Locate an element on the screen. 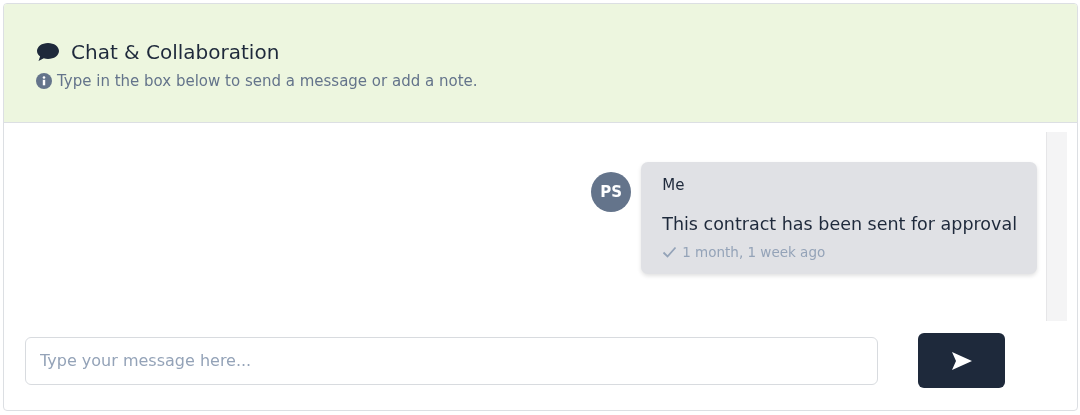 The width and height of the screenshot is (1080, 415). avatar: PS is located at coordinates (611, 192).